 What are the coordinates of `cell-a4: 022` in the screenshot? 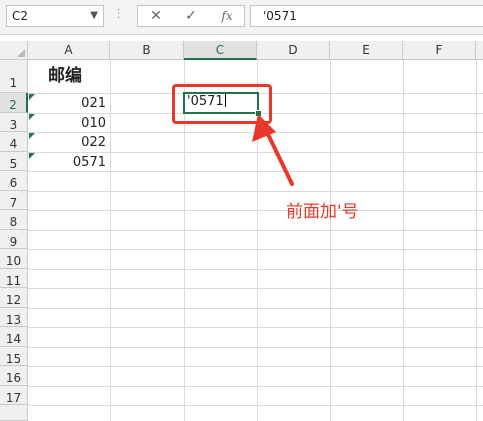 It's located at (69, 142).